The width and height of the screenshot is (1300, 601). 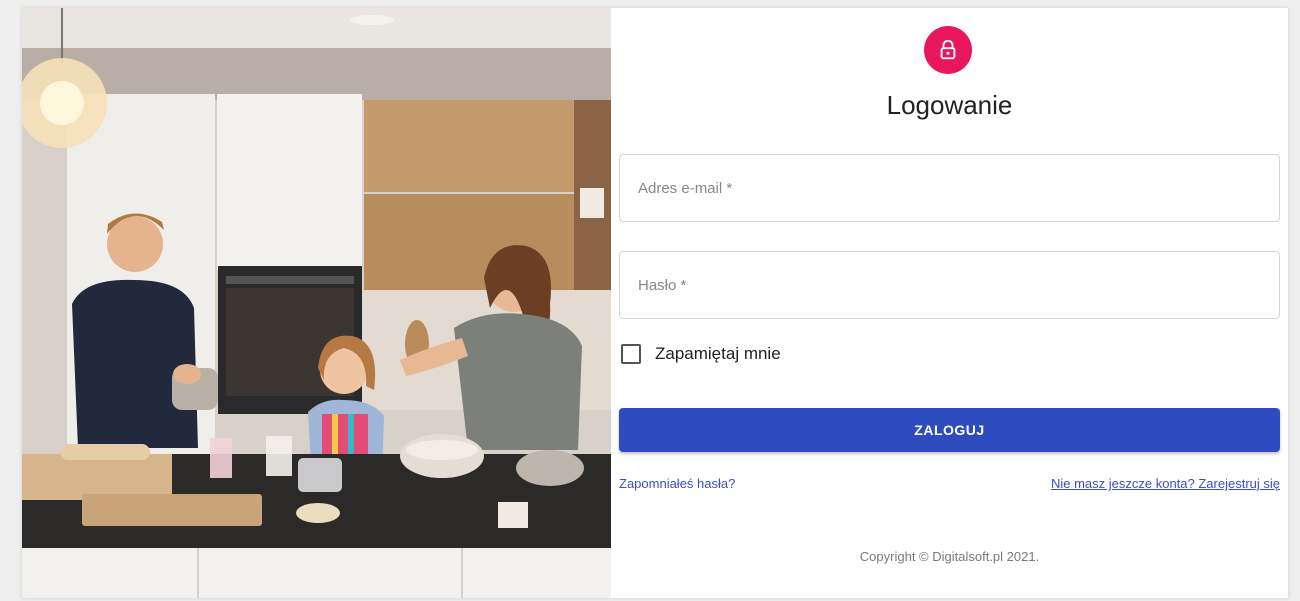 What do you see at coordinates (949, 285) in the screenshot?
I see `password-field` at bounding box center [949, 285].